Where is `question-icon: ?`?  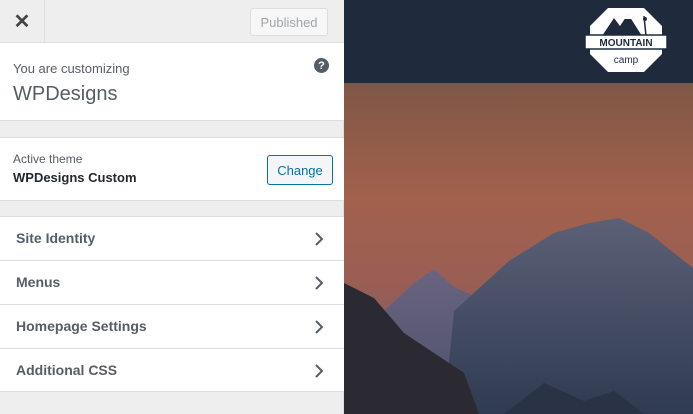
question-icon: ? is located at coordinates (321, 65).